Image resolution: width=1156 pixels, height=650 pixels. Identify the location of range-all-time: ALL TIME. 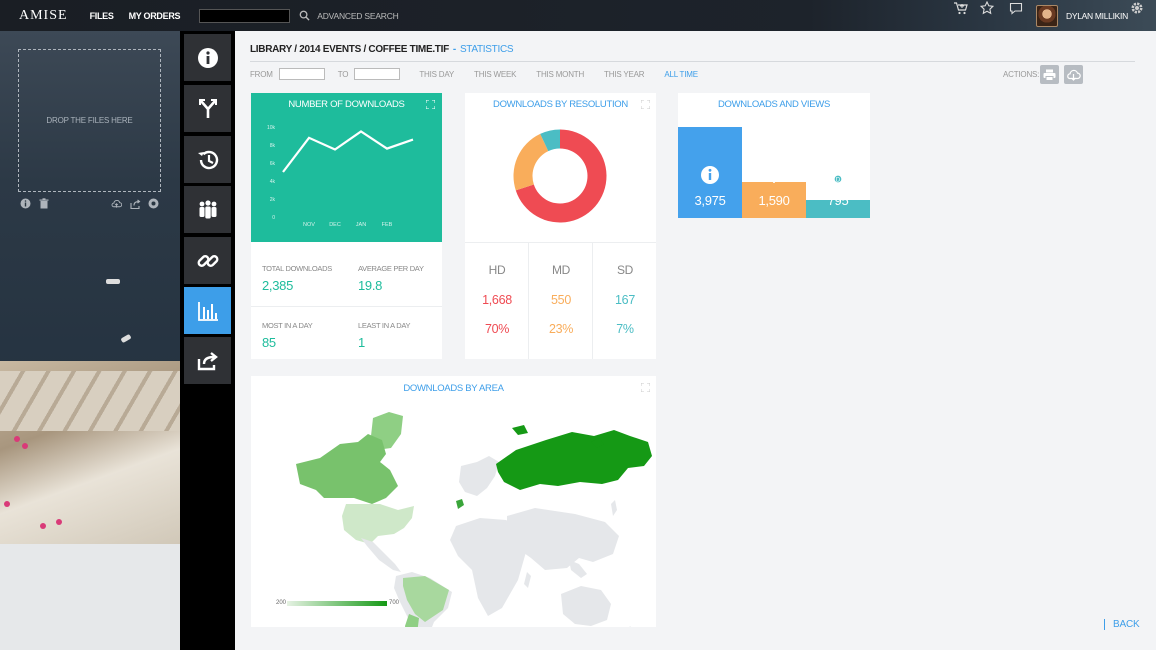
(681, 74).